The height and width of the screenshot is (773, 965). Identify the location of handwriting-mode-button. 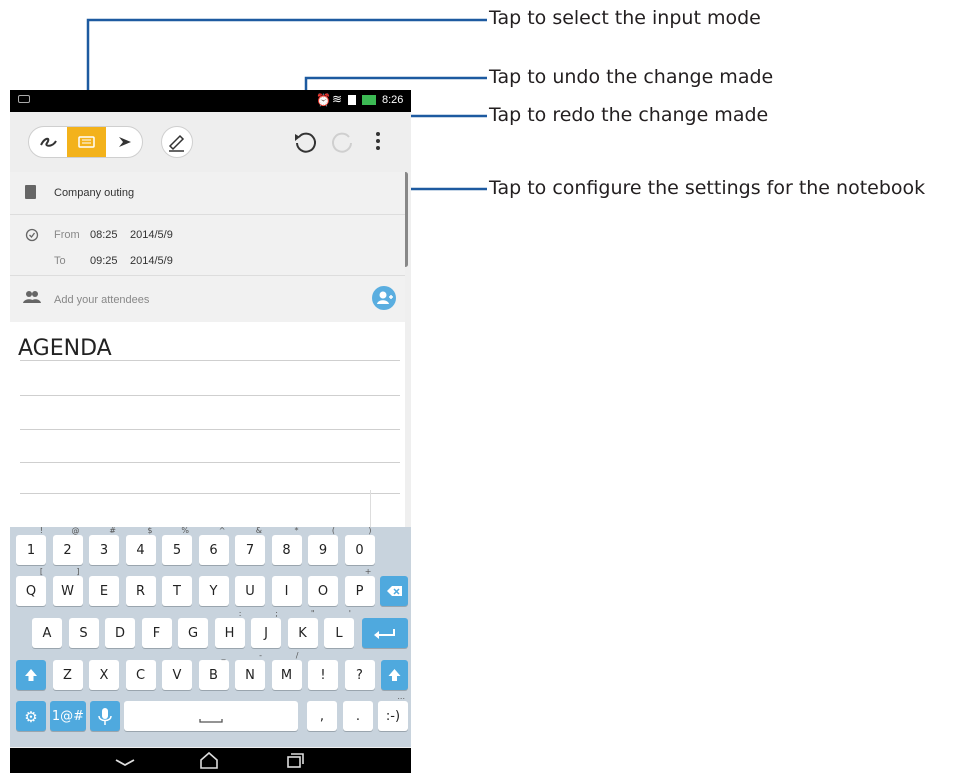
(48, 142).